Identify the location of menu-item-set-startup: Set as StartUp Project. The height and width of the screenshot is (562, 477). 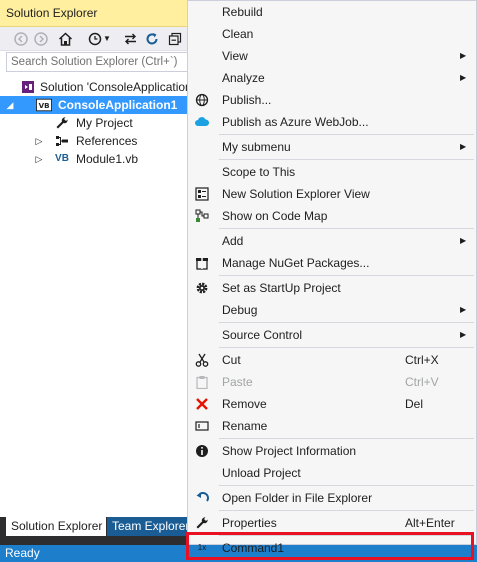
(332, 288).